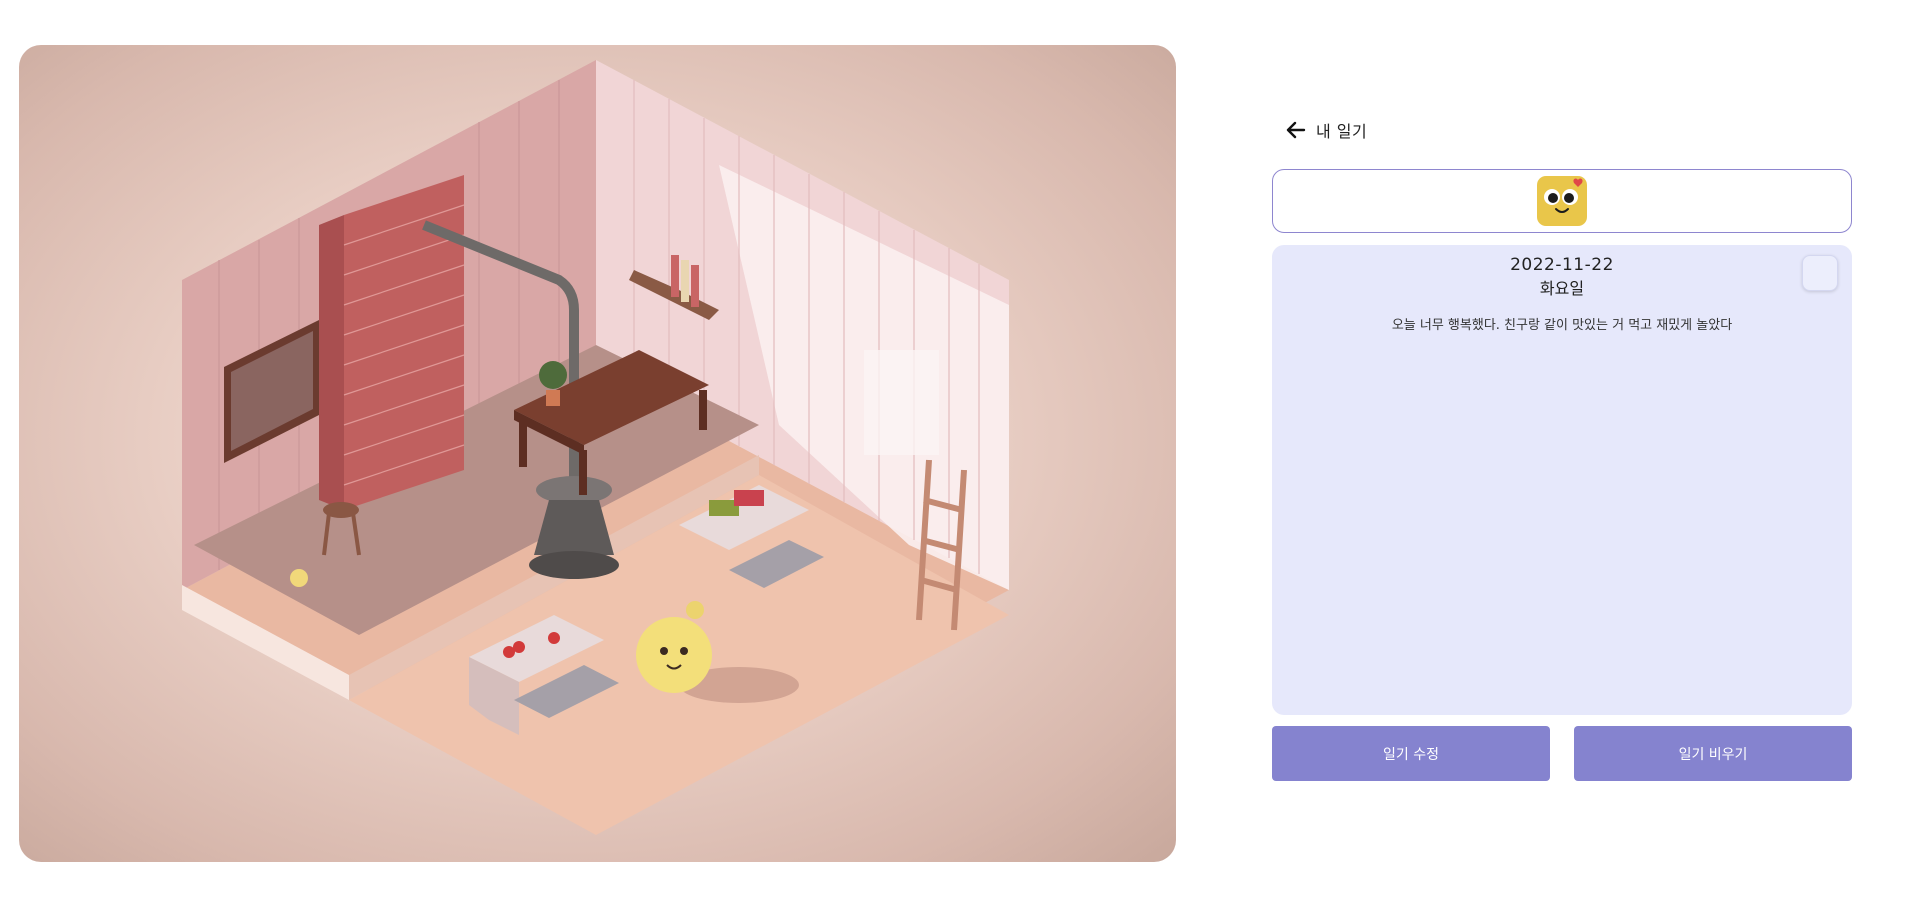 This screenshot has height=900, width=1920. I want to click on emotion-selector, so click(1562, 201).